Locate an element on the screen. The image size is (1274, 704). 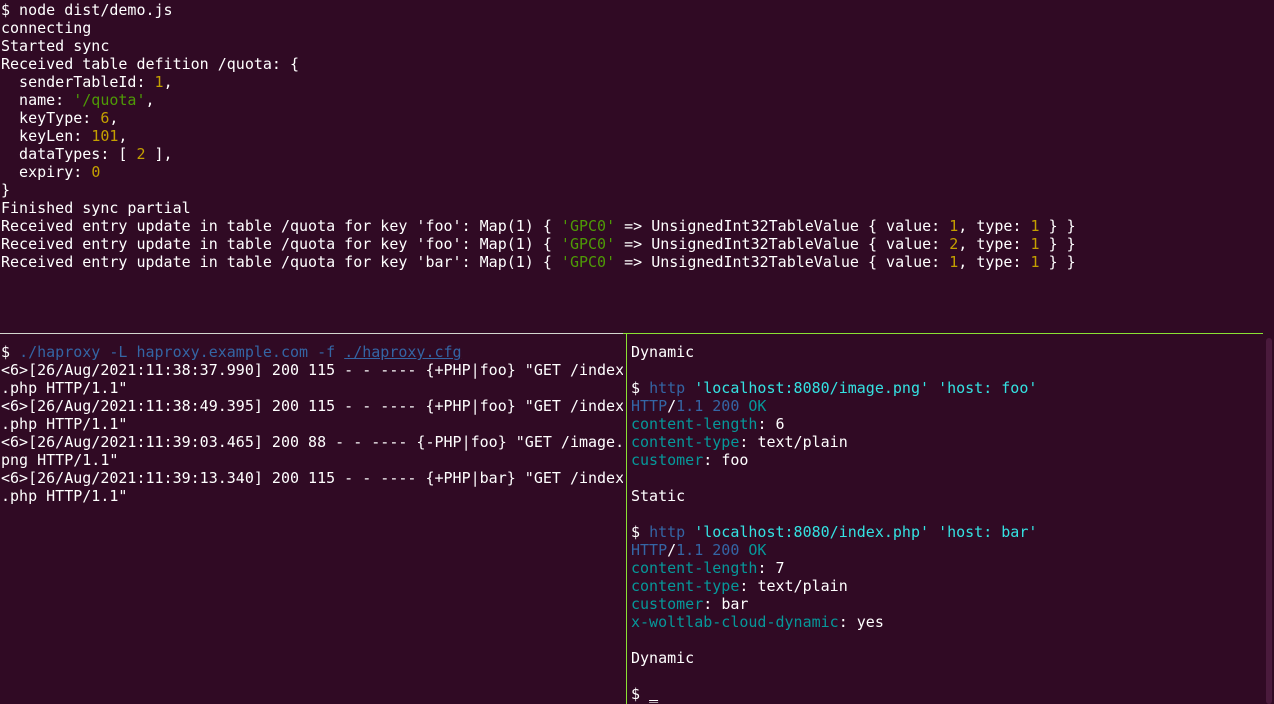
pane-divider-vertical is located at coordinates (626, 518).